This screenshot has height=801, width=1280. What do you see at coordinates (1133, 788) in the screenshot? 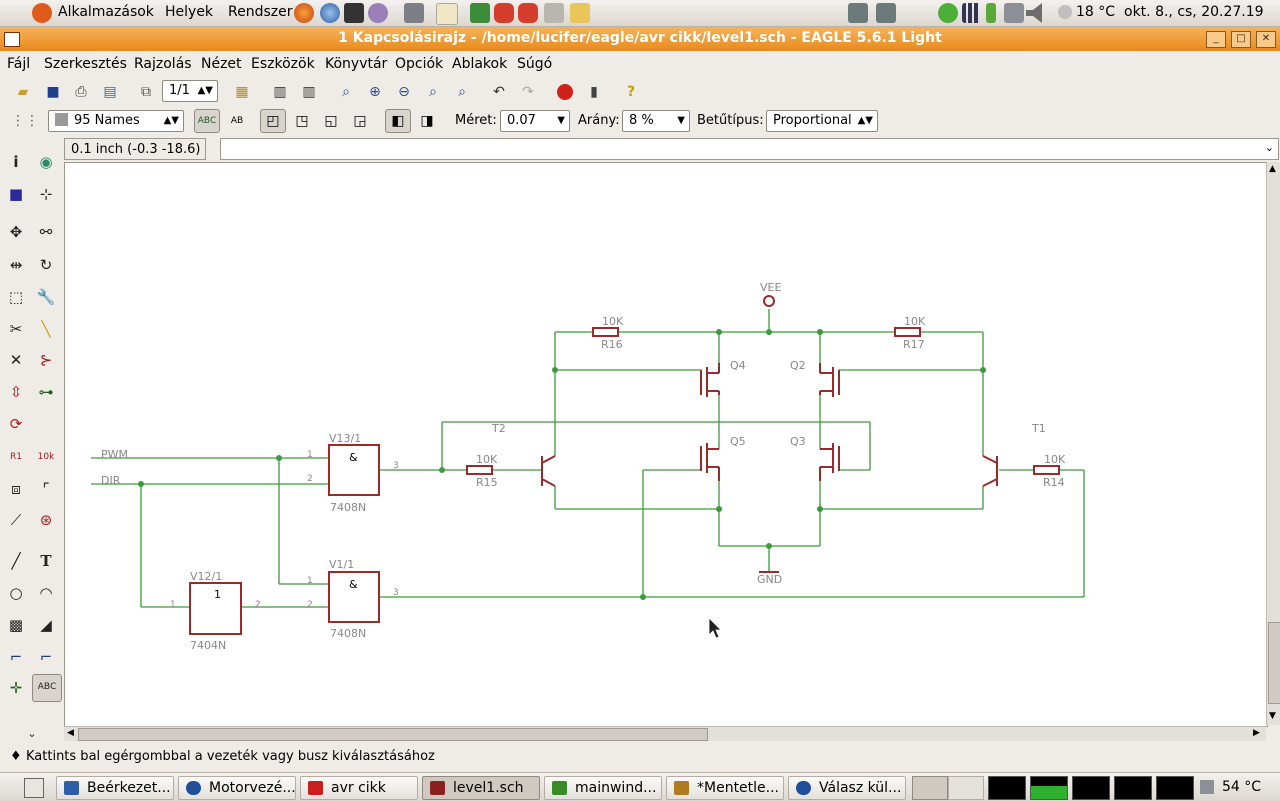
I see `swap-monitor` at bounding box center [1133, 788].